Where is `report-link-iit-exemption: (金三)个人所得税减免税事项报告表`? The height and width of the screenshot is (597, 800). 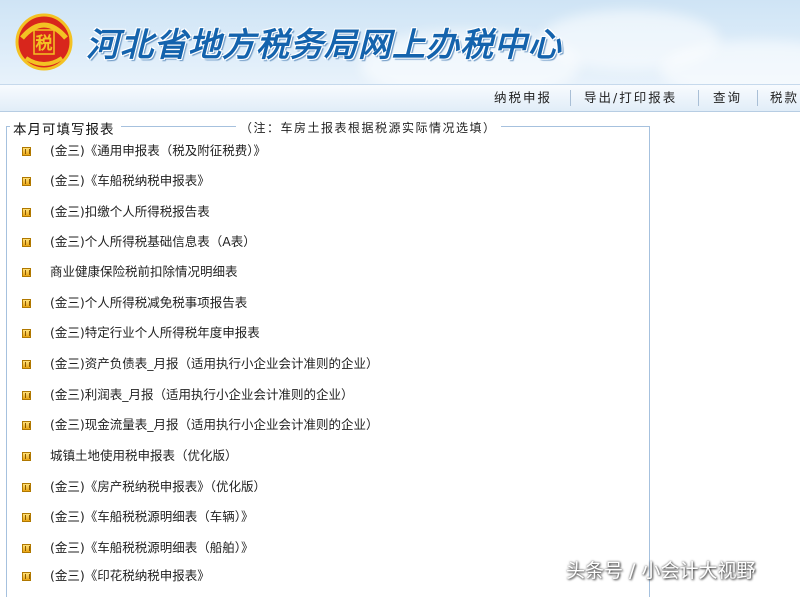
report-link-iit-exemption: (金三)个人所得税减免税事项报告表 is located at coordinates (134, 303).